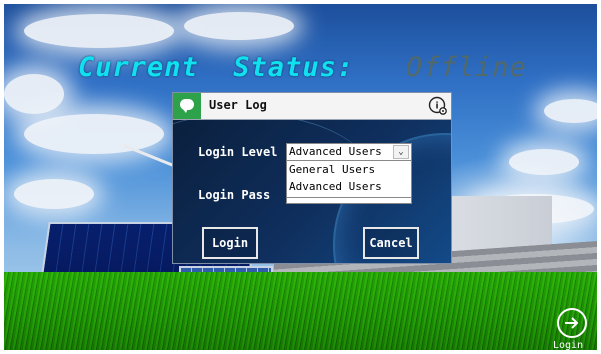  What do you see at coordinates (238, 152) in the screenshot?
I see `login-level-label: Login Level` at bounding box center [238, 152].